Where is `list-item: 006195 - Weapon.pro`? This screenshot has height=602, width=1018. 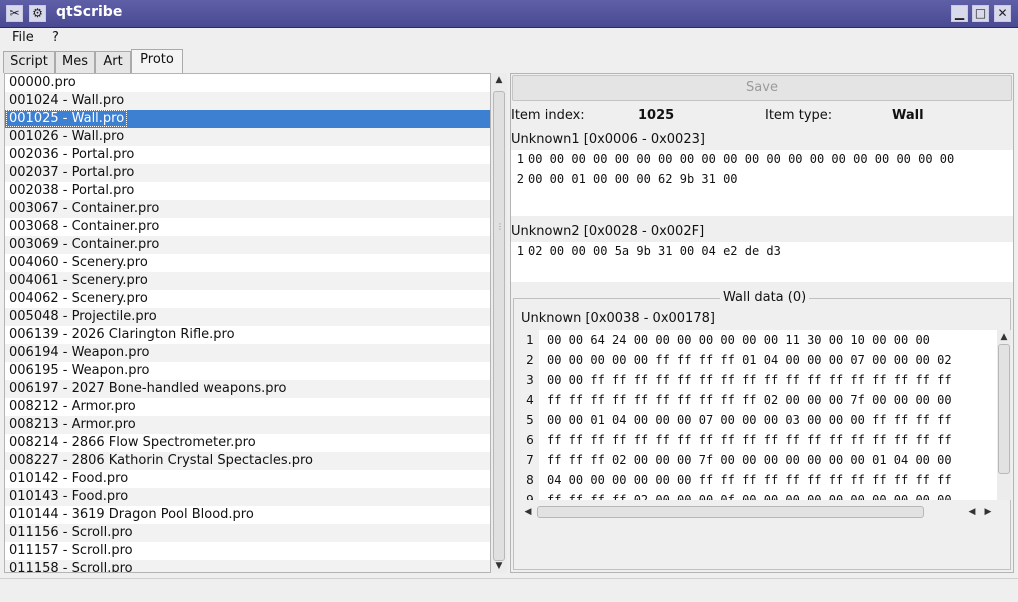
list-item: 006195 - Weapon.pro is located at coordinates (247, 371).